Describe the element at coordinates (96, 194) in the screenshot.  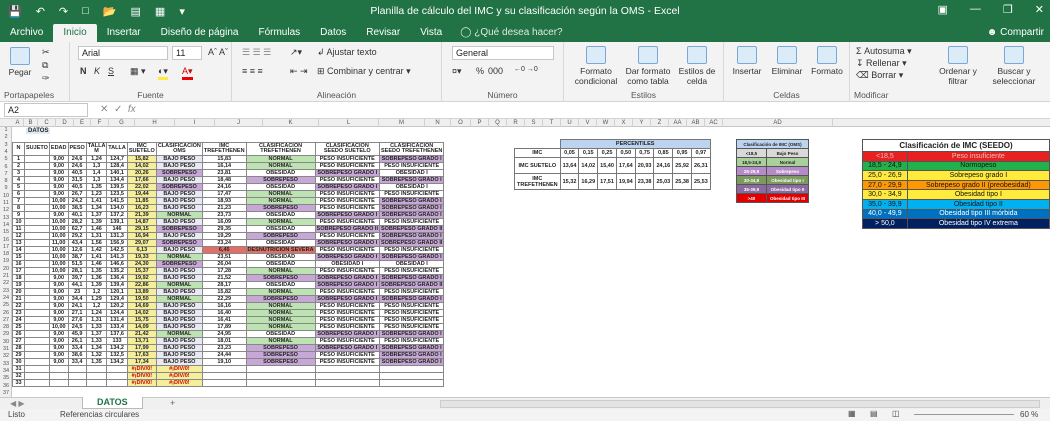
I see `table-cell: 1,23` at that location.